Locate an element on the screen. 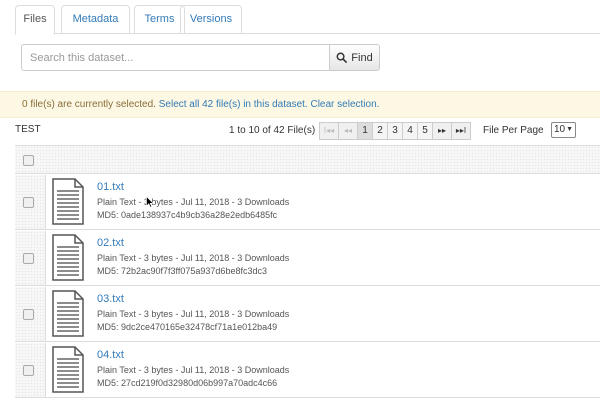 The height and width of the screenshot is (400, 600). file-name-link: 01.txt is located at coordinates (110, 187).